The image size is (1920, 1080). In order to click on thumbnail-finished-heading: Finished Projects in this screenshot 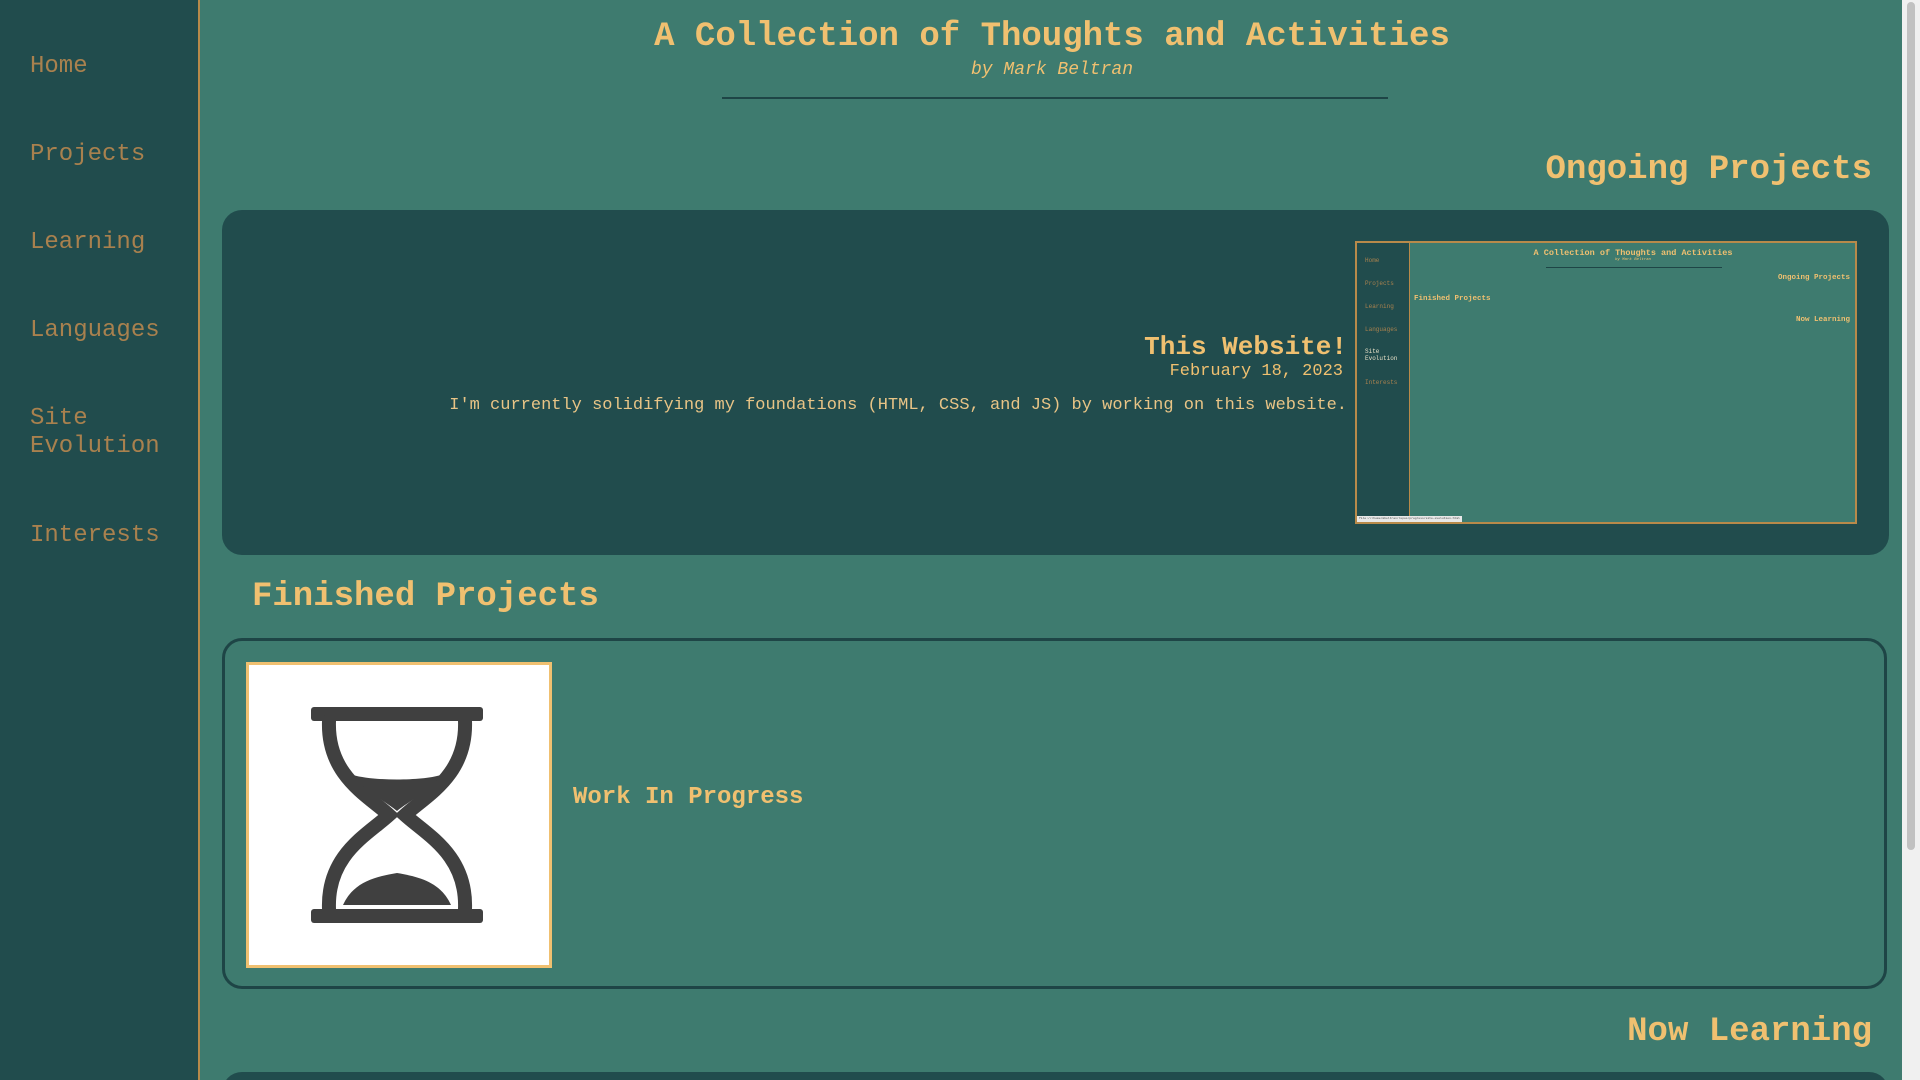, I will do `click(1452, 299)`.